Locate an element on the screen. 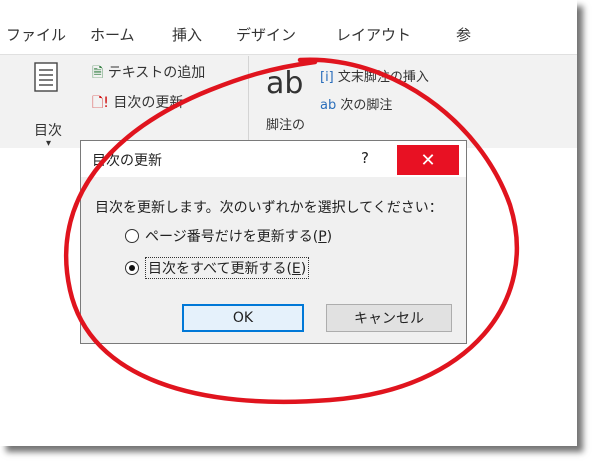 The height and width of the screenshot is (466, 593). add-text-label: テキストの追加 is located at coordinates (156, 73).